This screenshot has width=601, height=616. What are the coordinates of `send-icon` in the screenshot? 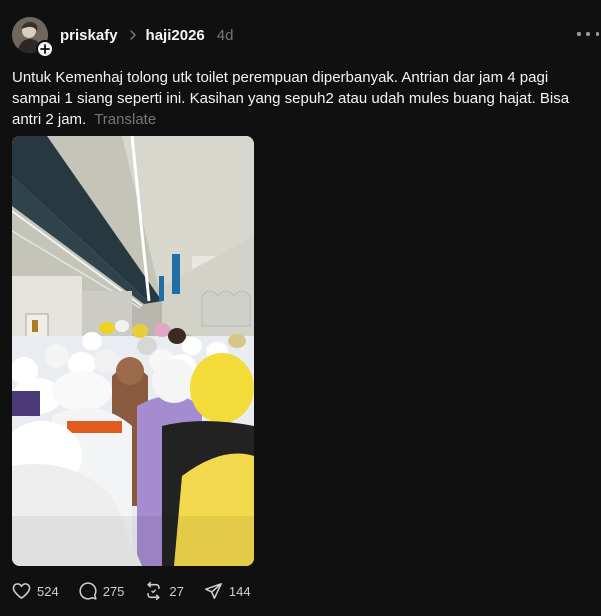 It's located at (213, 591).